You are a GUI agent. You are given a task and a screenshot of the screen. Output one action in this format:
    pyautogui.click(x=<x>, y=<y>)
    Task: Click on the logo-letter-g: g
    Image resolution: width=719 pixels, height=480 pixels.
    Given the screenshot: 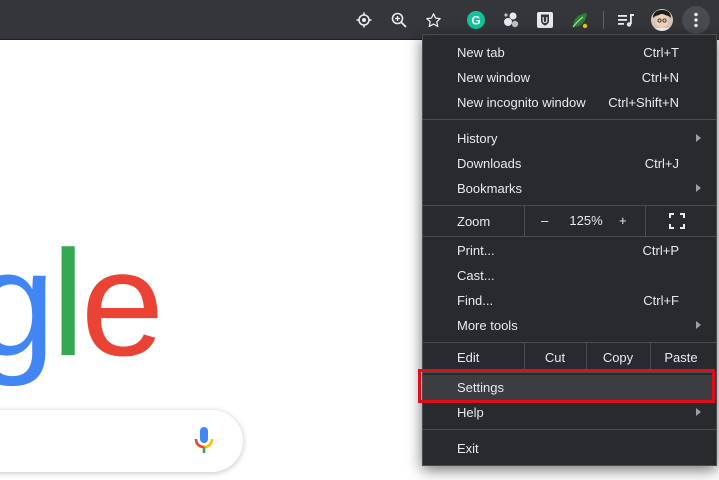 What is the action you would take?
    pyautogui.click(x=27, y=303)
    